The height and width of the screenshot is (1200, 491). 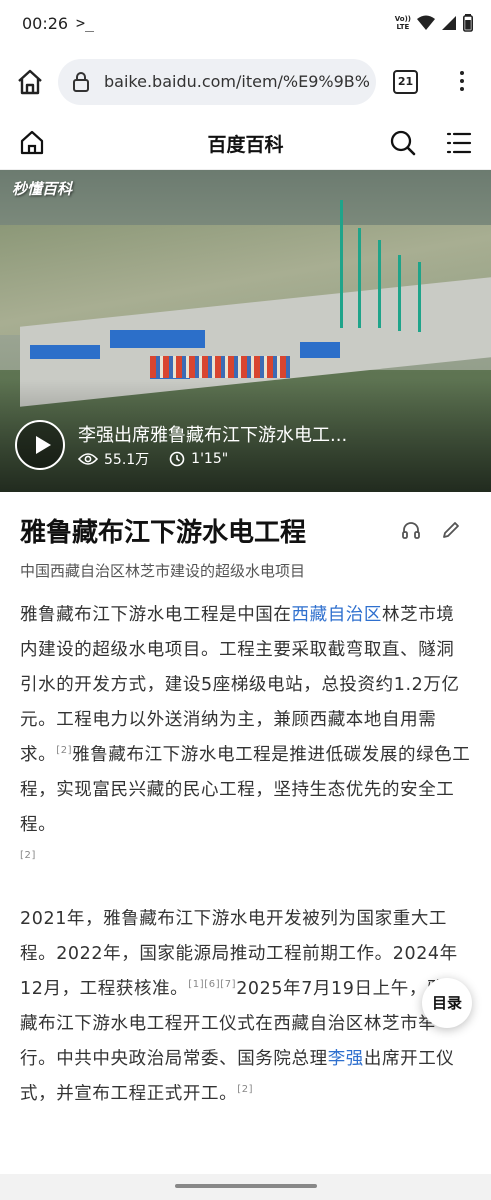 I want to click on view-count: 55.1万, so click(x=127, y=460).